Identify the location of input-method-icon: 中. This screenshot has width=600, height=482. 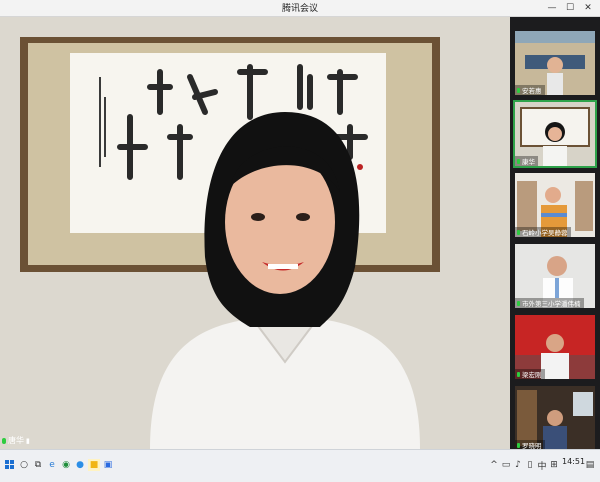
(542, 465).